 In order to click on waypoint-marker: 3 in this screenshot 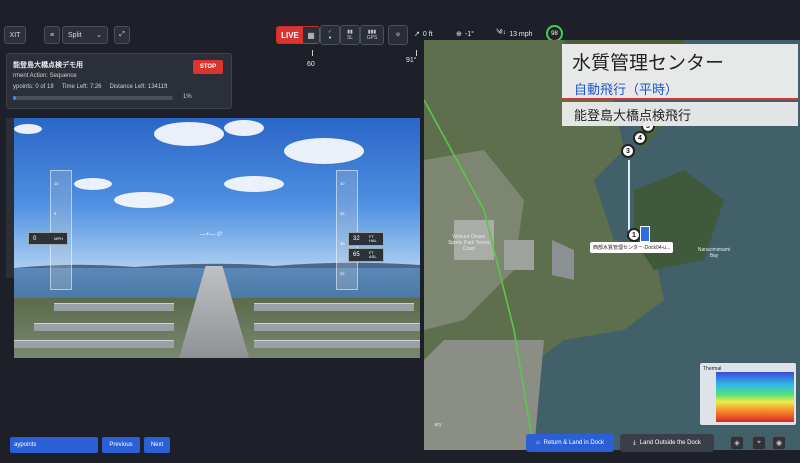, I will do `click(628, 151)`.